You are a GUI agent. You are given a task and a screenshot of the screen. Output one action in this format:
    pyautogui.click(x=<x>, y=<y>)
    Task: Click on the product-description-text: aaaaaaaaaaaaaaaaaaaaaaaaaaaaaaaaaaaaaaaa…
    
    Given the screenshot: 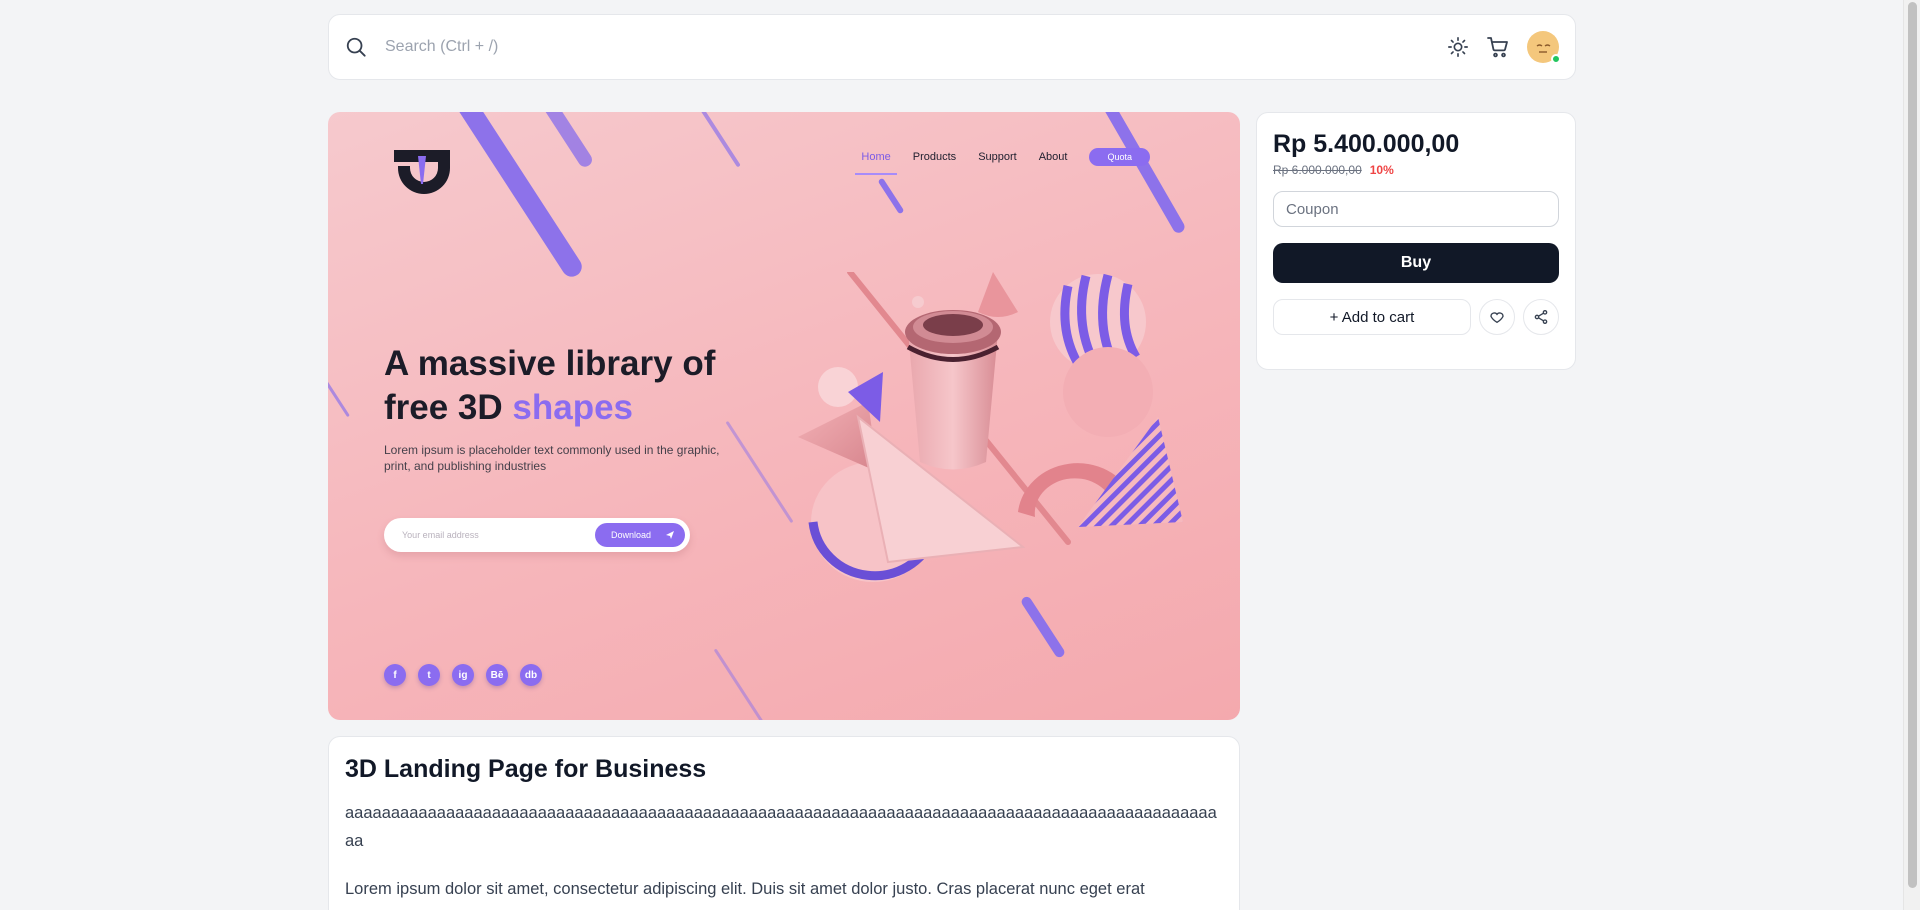 What is the action you would take?
    pyautogui.click(x=781, y=827)
    